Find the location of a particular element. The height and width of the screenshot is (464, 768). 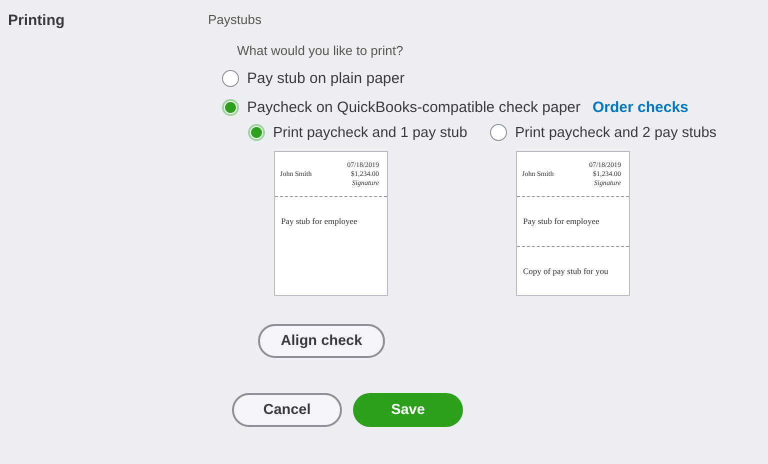

option-label: Paycheck on QuickBooks-compatible check paper is located at coordinates (414, 107).